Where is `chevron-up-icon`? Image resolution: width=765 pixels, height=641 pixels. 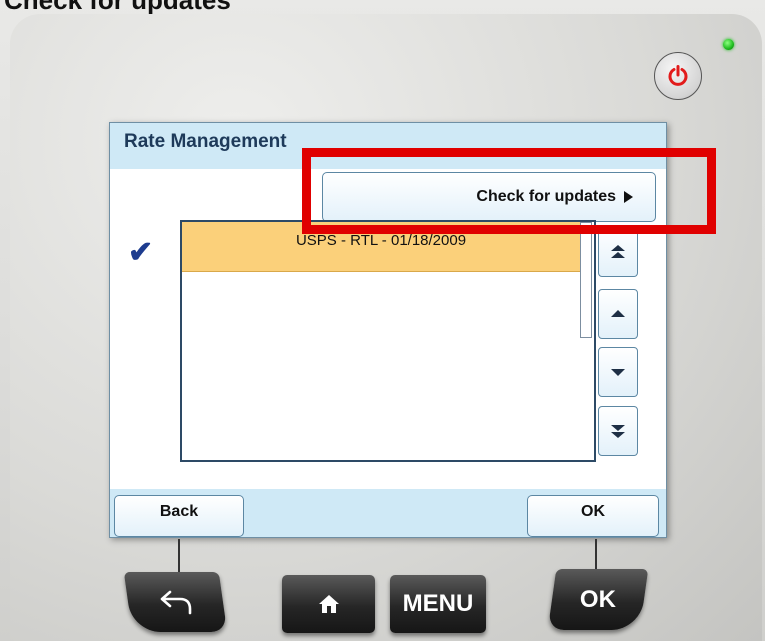
chevron-up-icon is located at coordinates (618, 313).